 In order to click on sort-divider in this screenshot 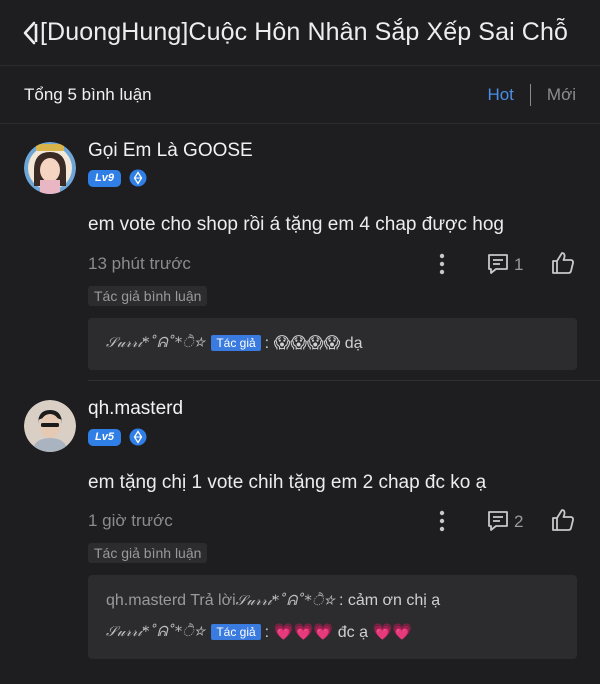, I will do `click(530, 94)`.